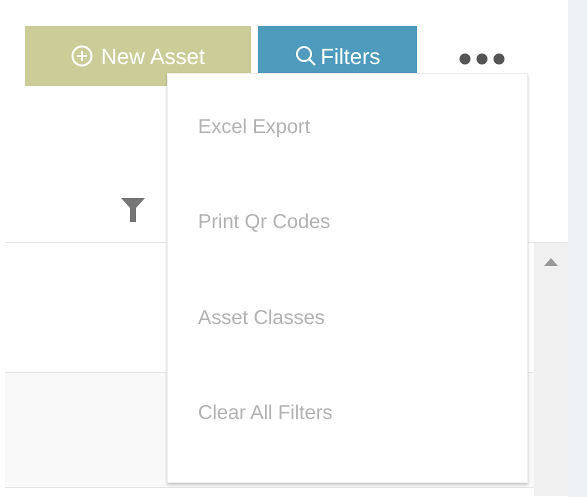  What do you see at coordinates (347, 339) in the screenshot?
I see `menu-item: Asset Classes` at bounding box center [347, 339].